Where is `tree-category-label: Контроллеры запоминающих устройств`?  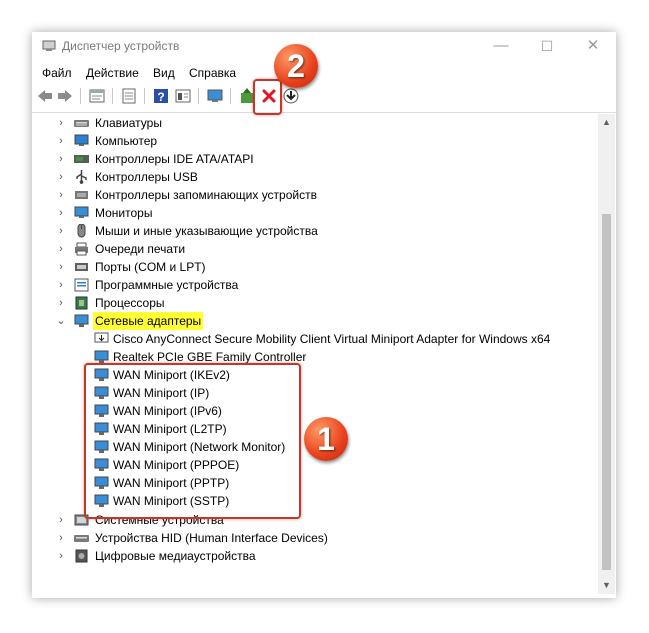 tree-category-label: Контроллеры запоминающих устройств is located at coordinates (206, 195).